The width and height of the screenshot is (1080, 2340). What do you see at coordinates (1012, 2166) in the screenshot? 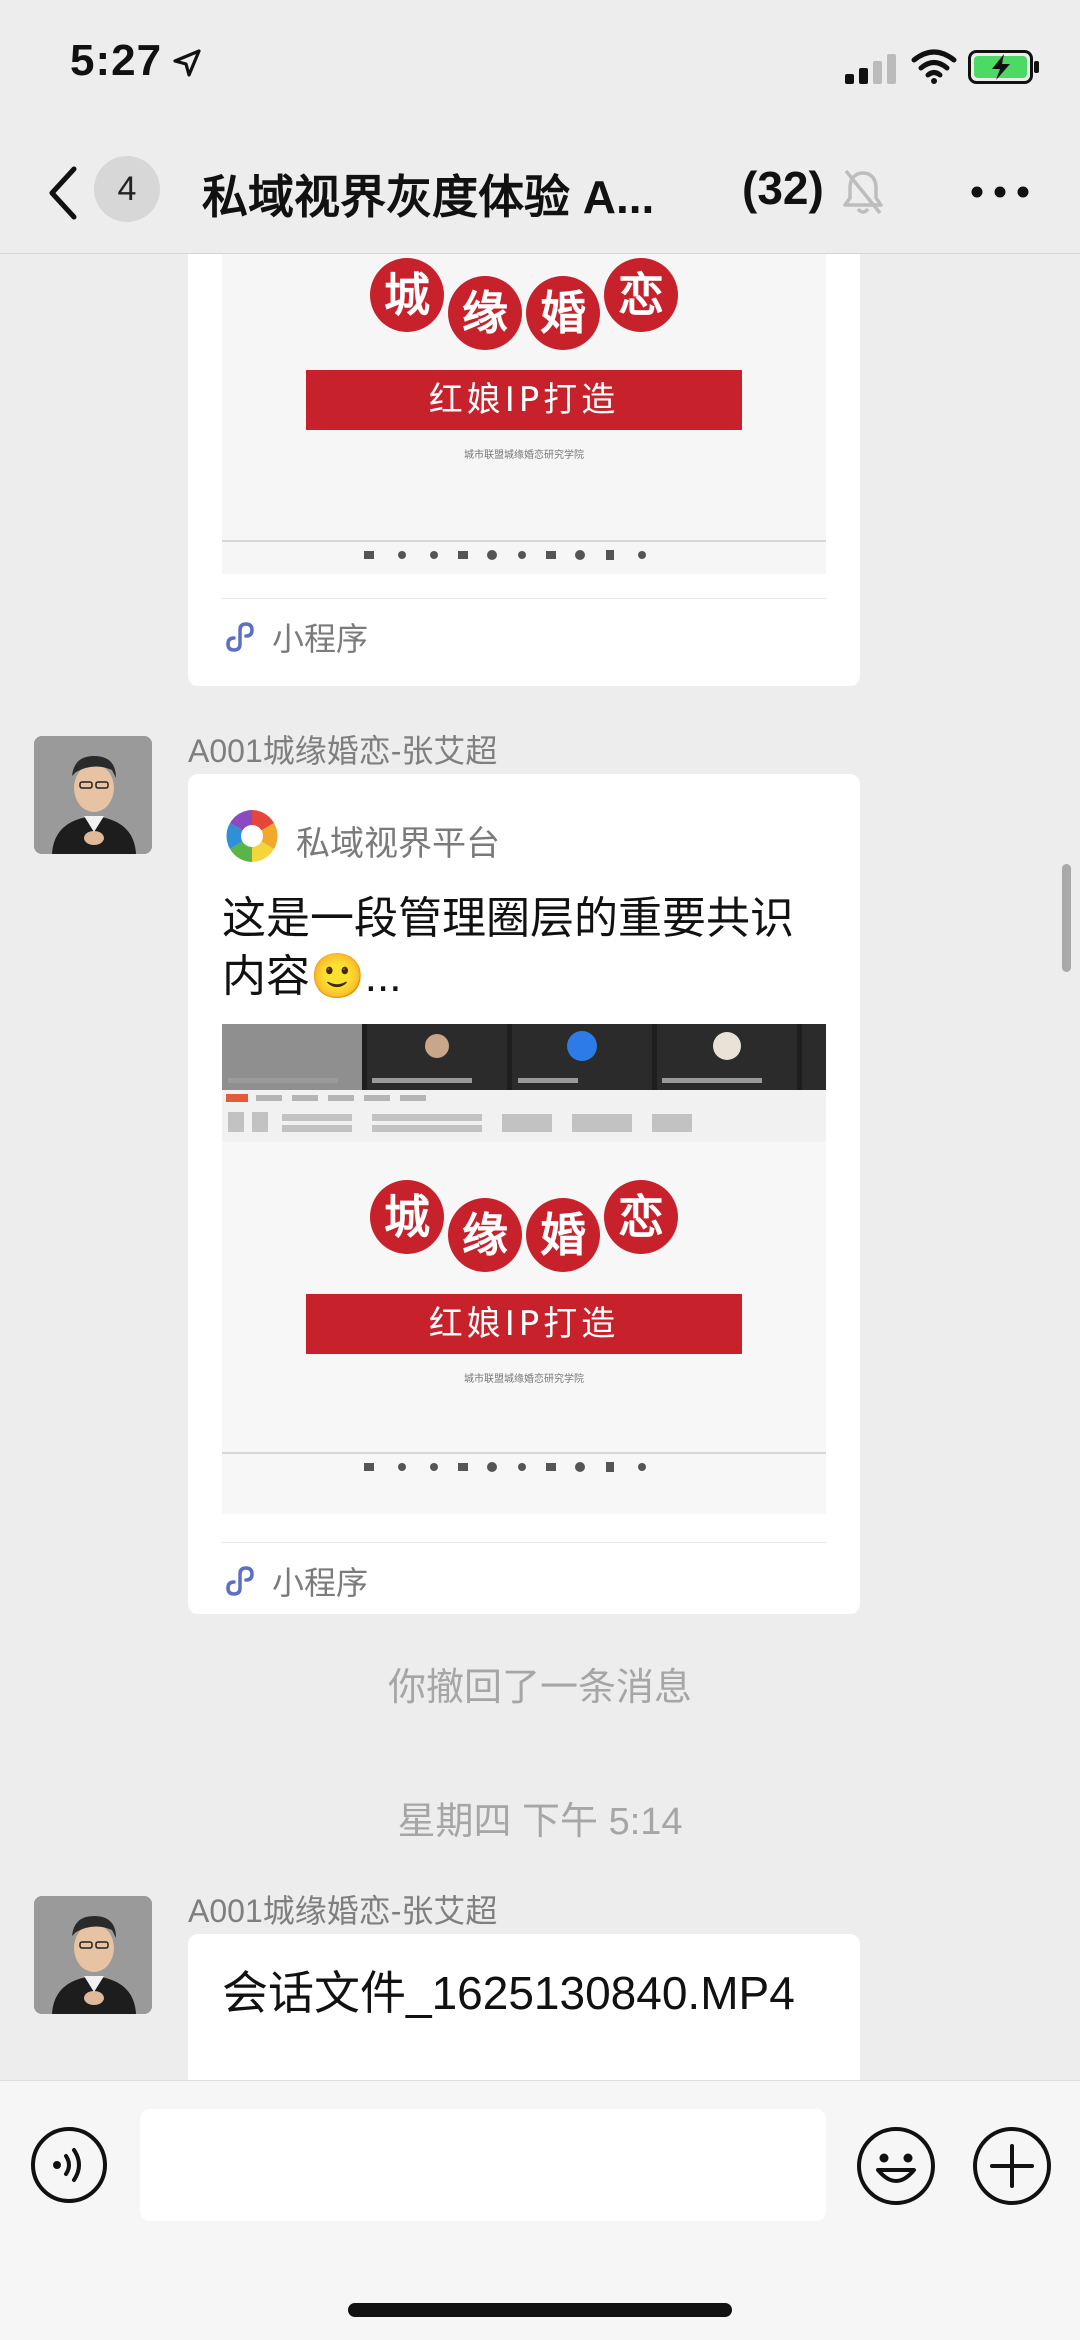
I see `plus-icon` at bounding box center [1012, 2166].